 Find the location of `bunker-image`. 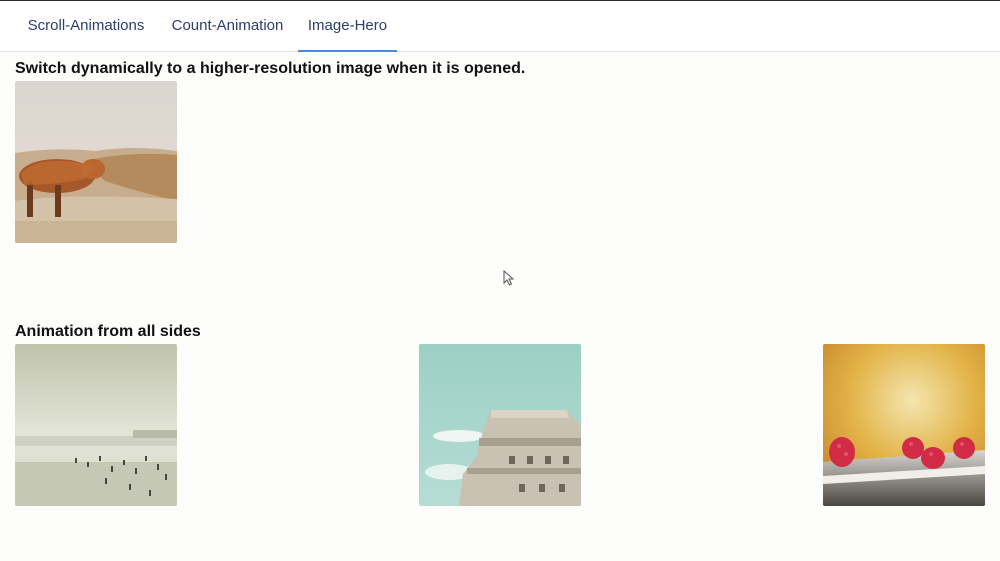

bunker-image is located at coordinates (500, 425).